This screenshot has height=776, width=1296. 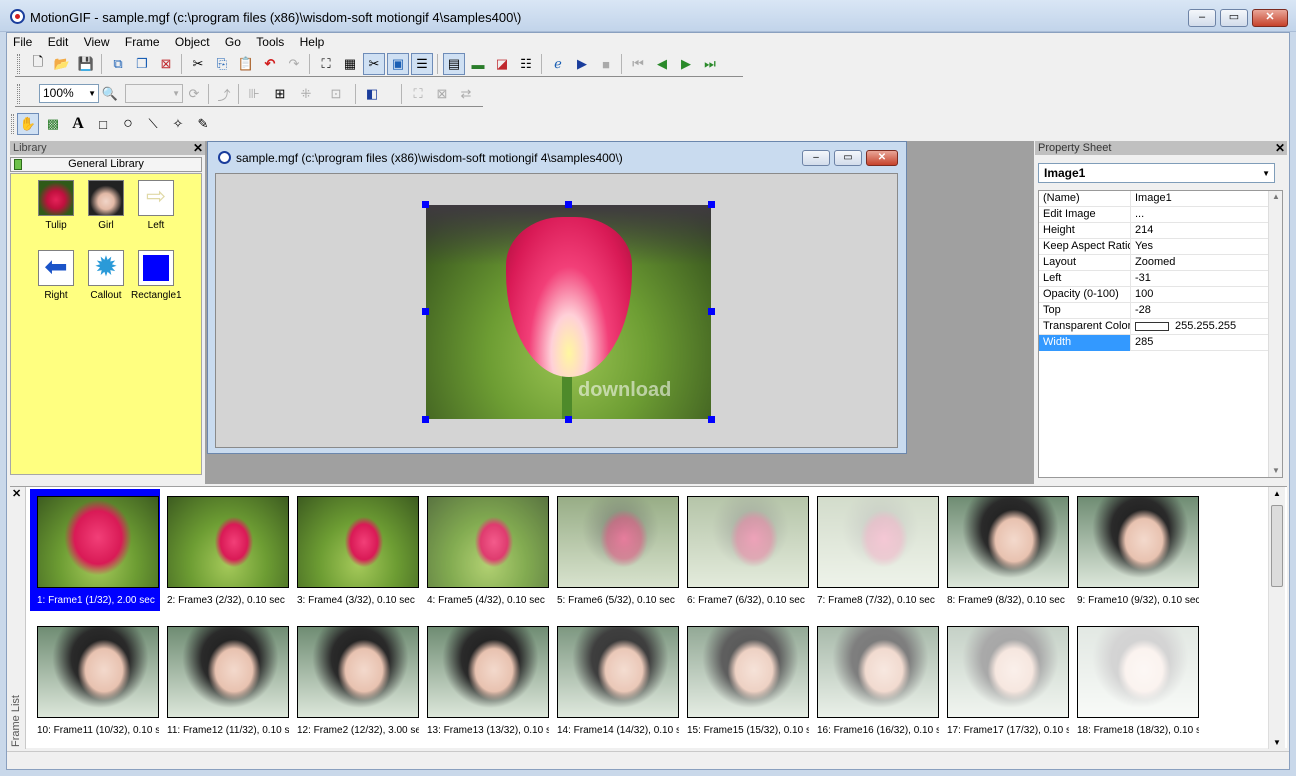 I want to click on property-grid-scrollbar: ▲ ▼, so click(x=1275, y=334).